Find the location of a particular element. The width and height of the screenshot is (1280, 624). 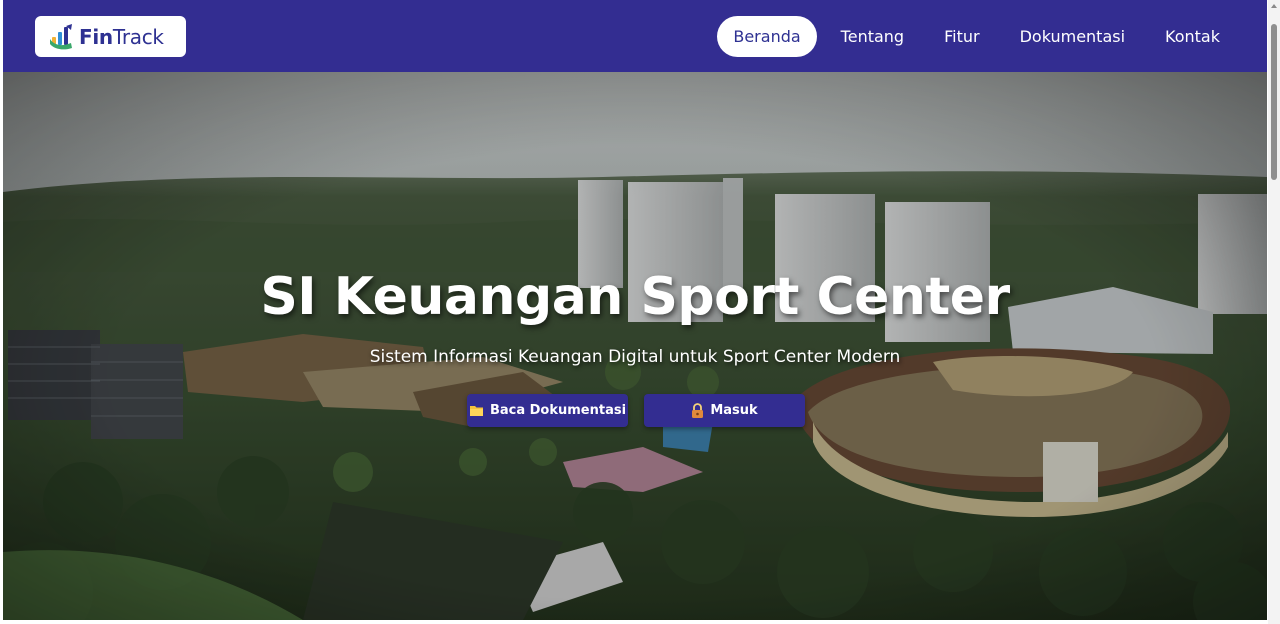

vertical-scrollbar is located at coordinates (1274, 312).